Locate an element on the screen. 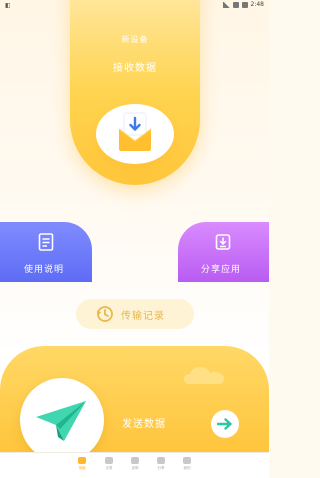  instructions-label: 使用说明 is located at coordinates (44, 270).